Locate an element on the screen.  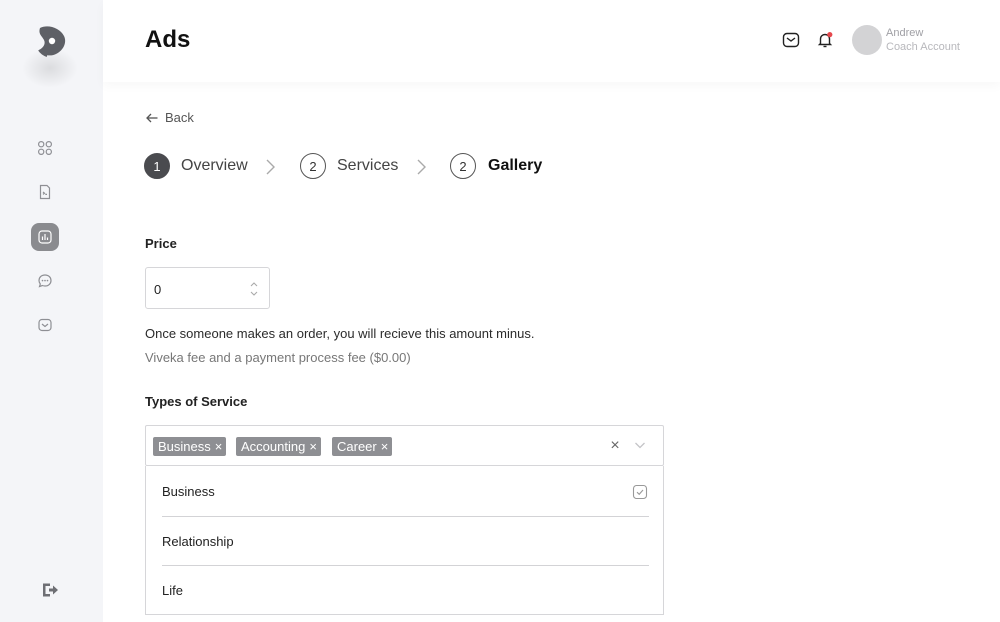
sidebar-item-ads is located at coordinates (45, 237).